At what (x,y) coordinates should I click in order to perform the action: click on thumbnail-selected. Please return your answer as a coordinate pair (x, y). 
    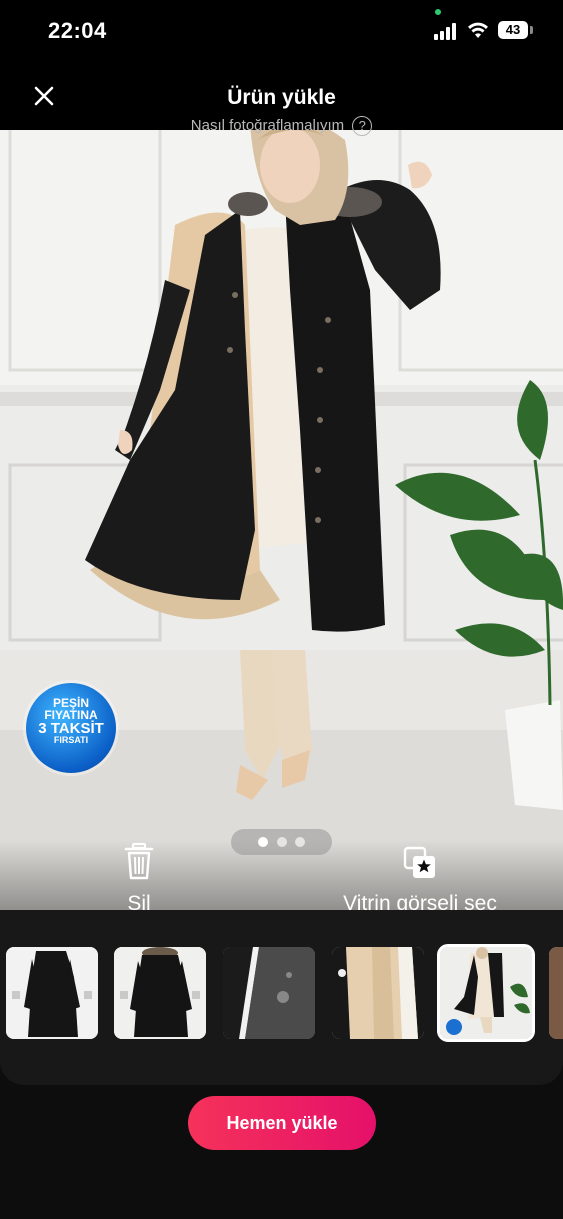
    Looking at the image, I should click on (486, 993).